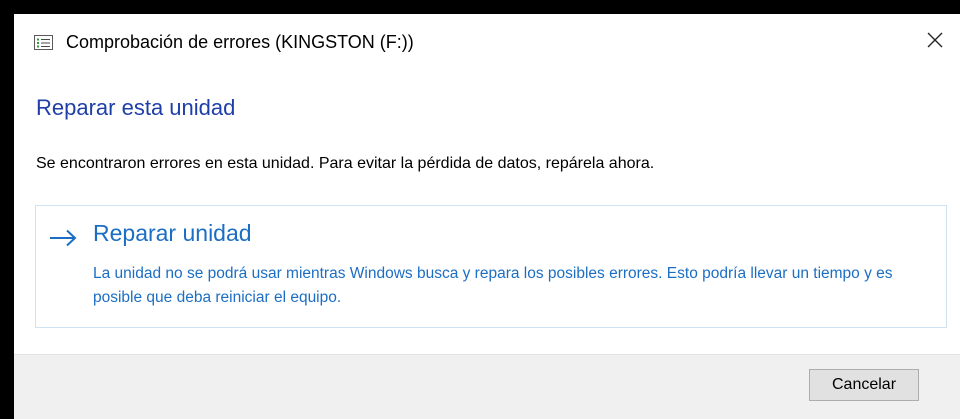 The width and height of the screenshot is (960, 419). What do you see at coordinates (63, 238) in the screenshot?
I see `arrow-right-icon` at bounding box center [63, 238].